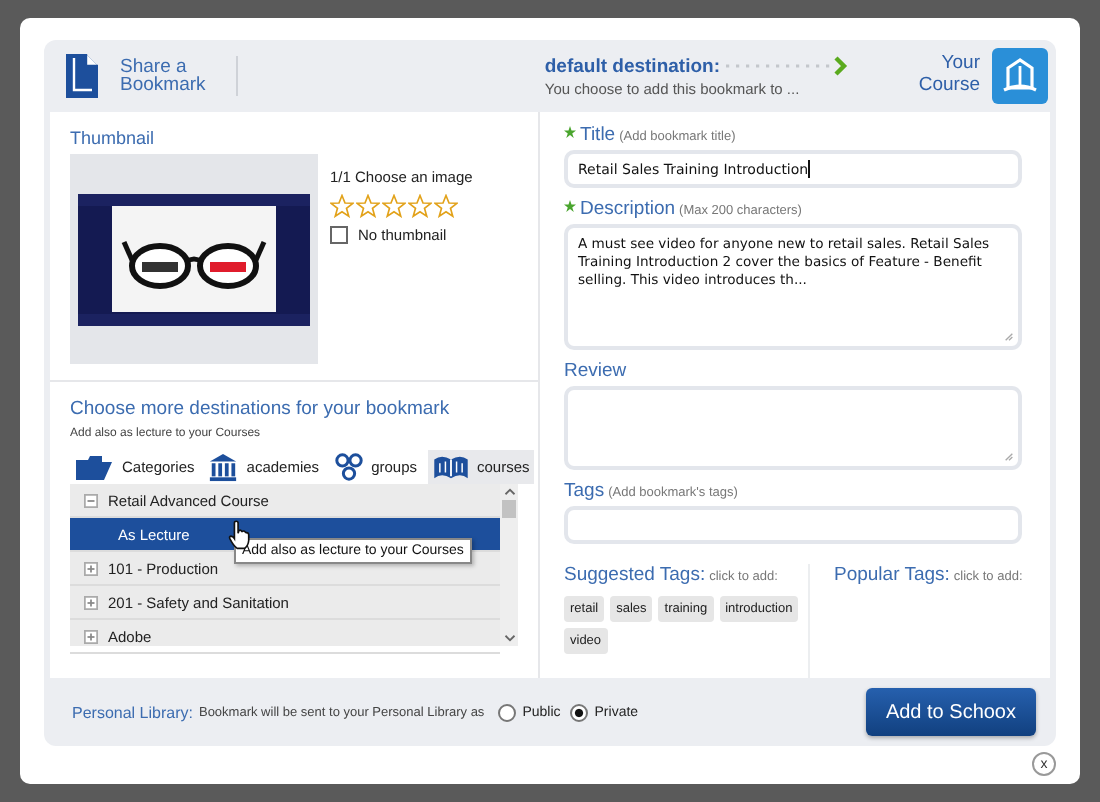 This screenshot has height=802, width=1100. What do you see at coordinates (598, 135) in the screenshot?
I see `field-label: Title` at bounding box center [598, 135].